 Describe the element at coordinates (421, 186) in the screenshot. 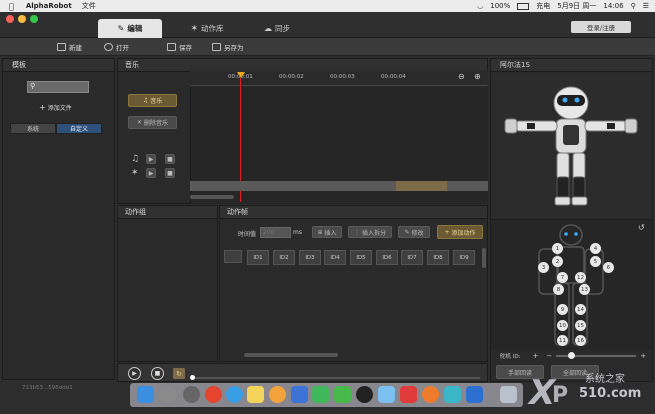

I see `music-selection-block` at that location.